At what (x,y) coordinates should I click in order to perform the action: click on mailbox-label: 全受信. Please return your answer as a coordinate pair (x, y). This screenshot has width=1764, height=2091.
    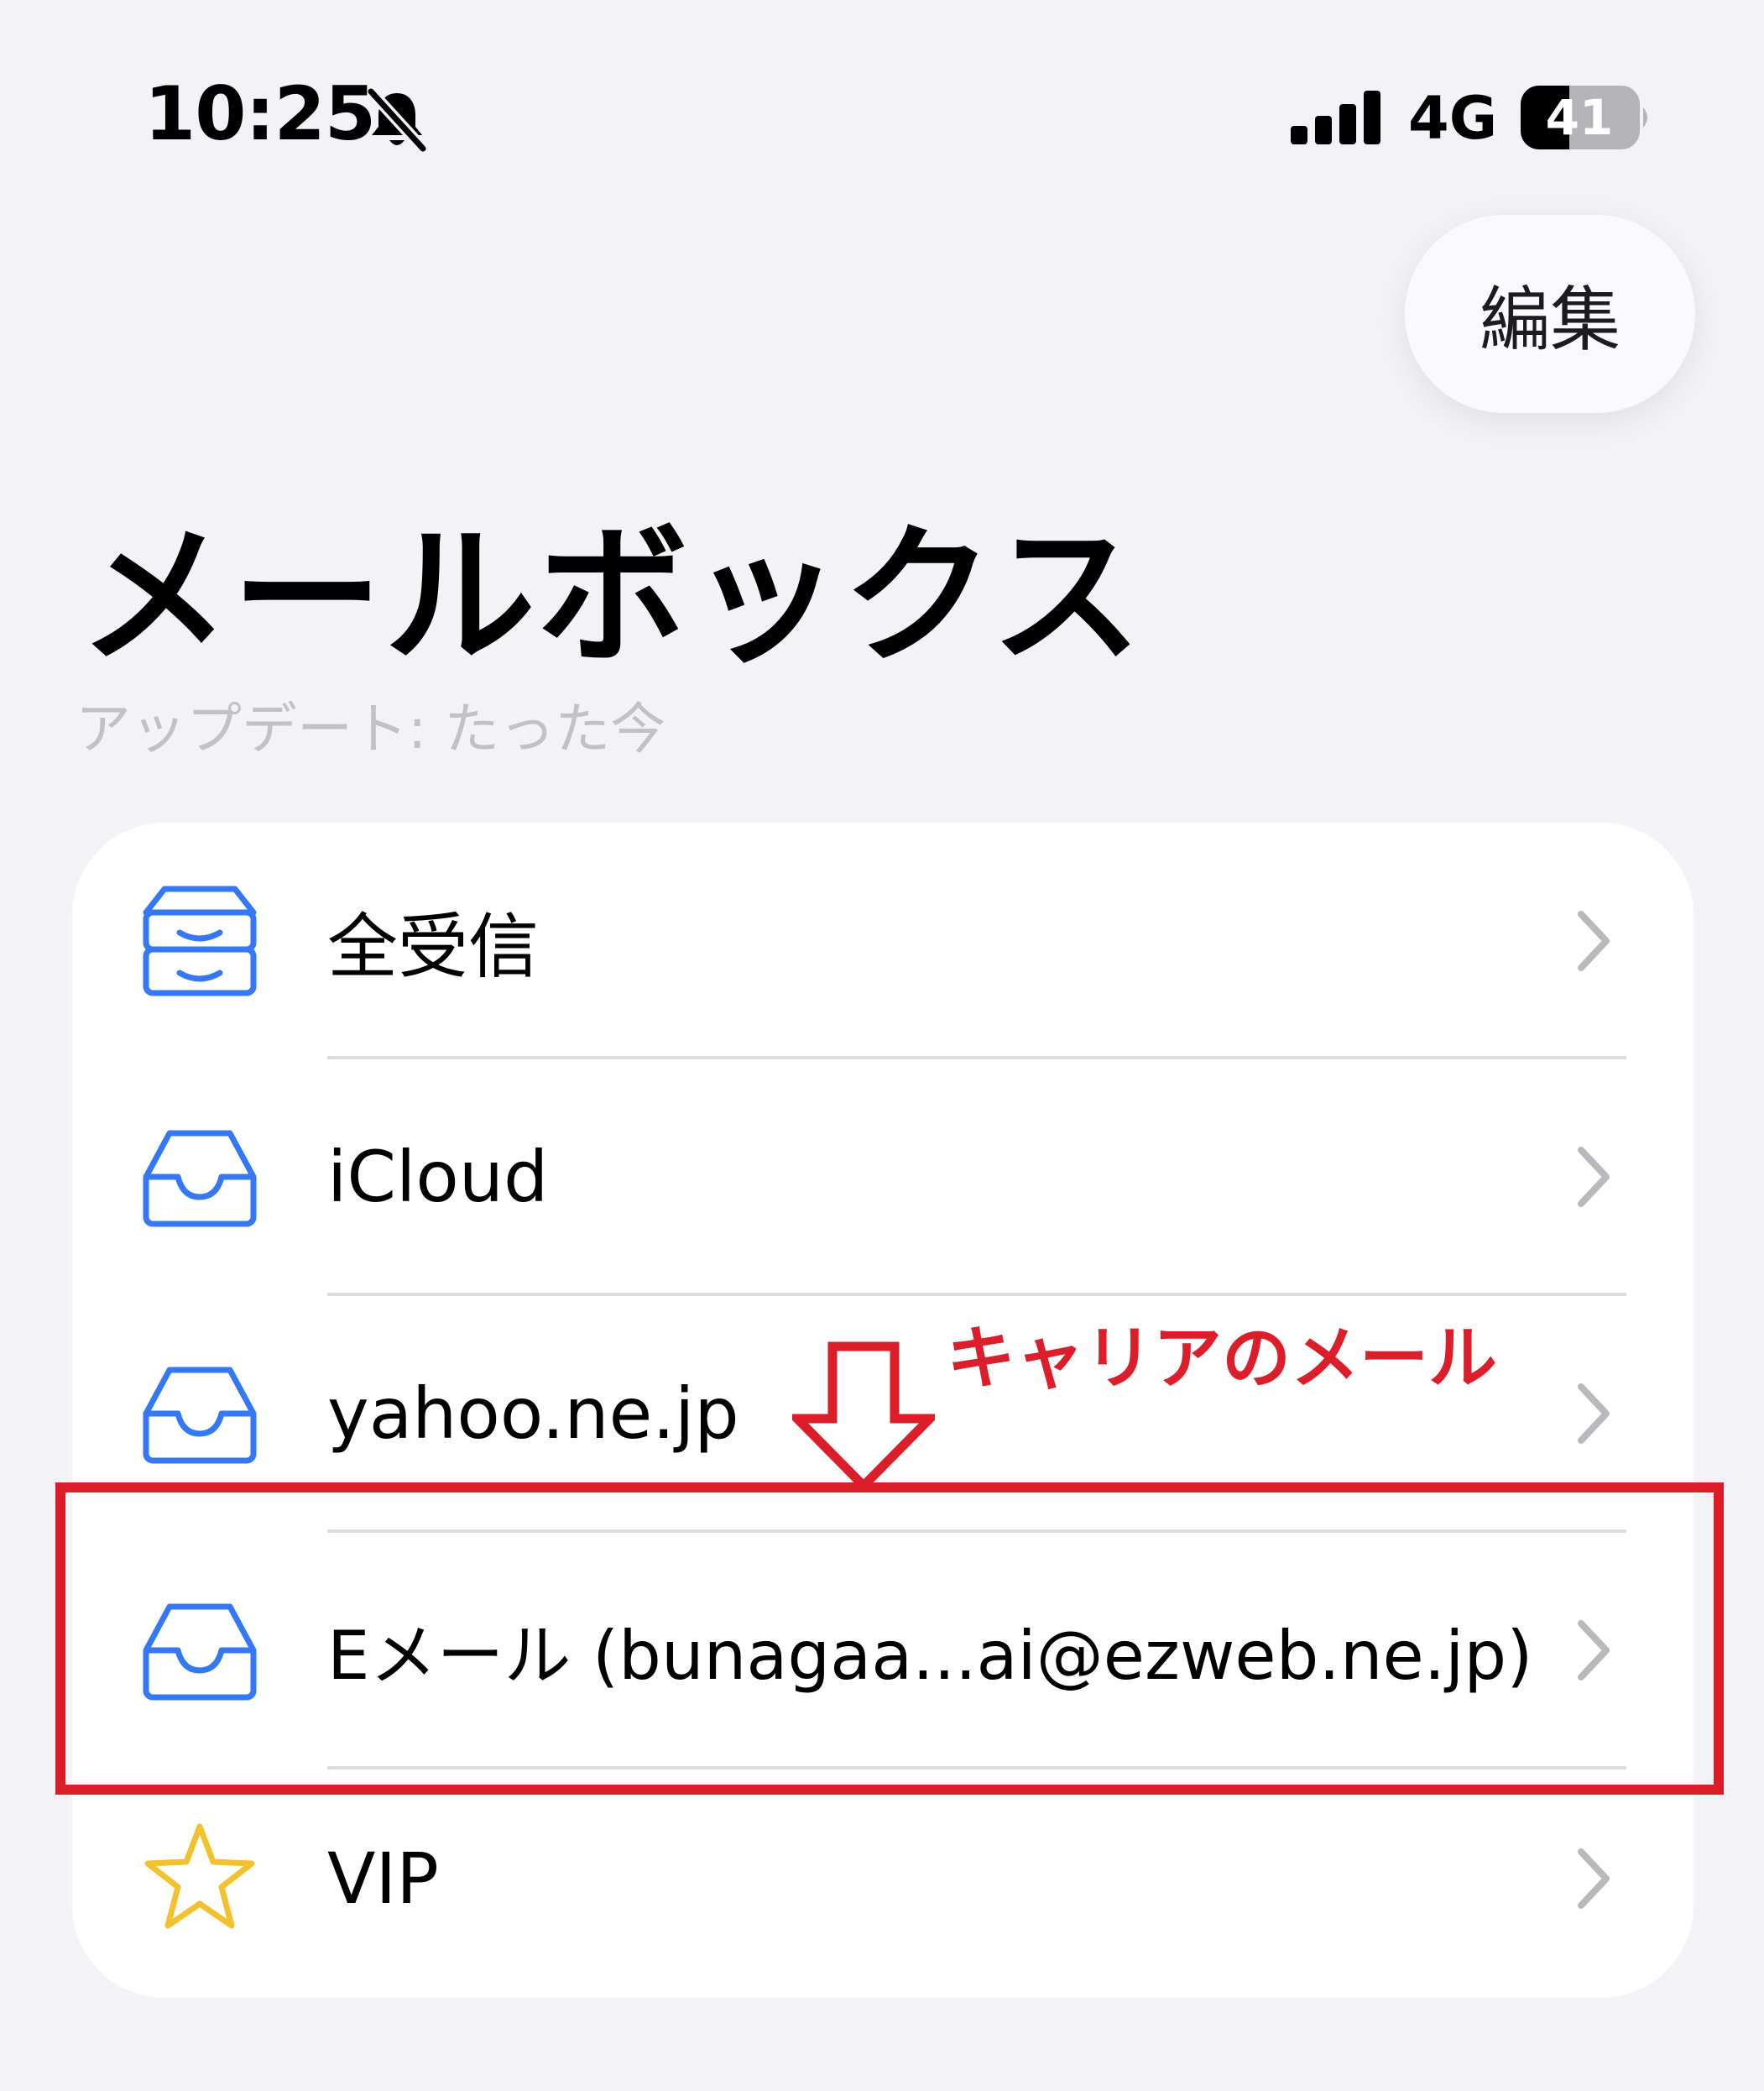
    Looking at the image, I should click on (433, 947).